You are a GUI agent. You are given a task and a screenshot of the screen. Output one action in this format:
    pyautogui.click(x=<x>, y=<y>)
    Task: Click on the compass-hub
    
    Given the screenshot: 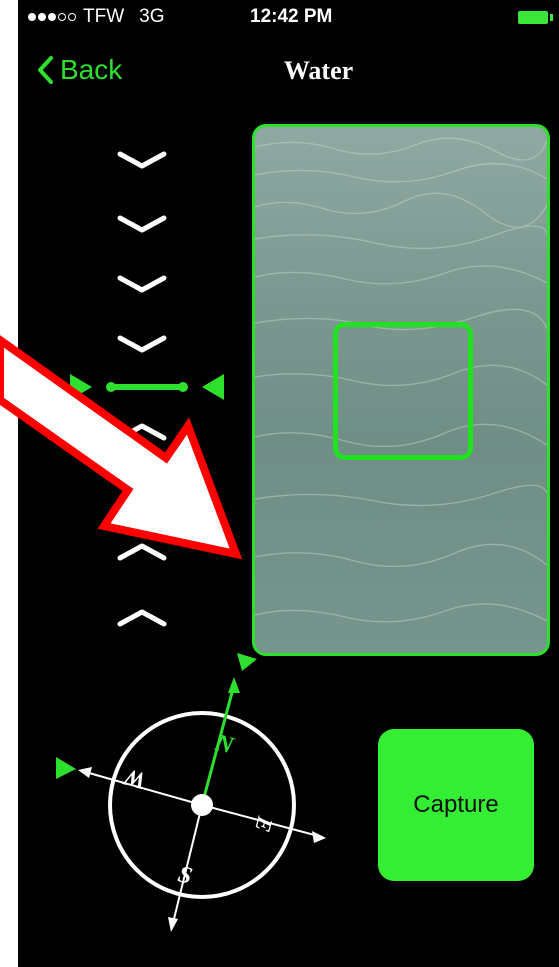 What is the action you would take?
    pyautogui.click(x=202, y=805)
    